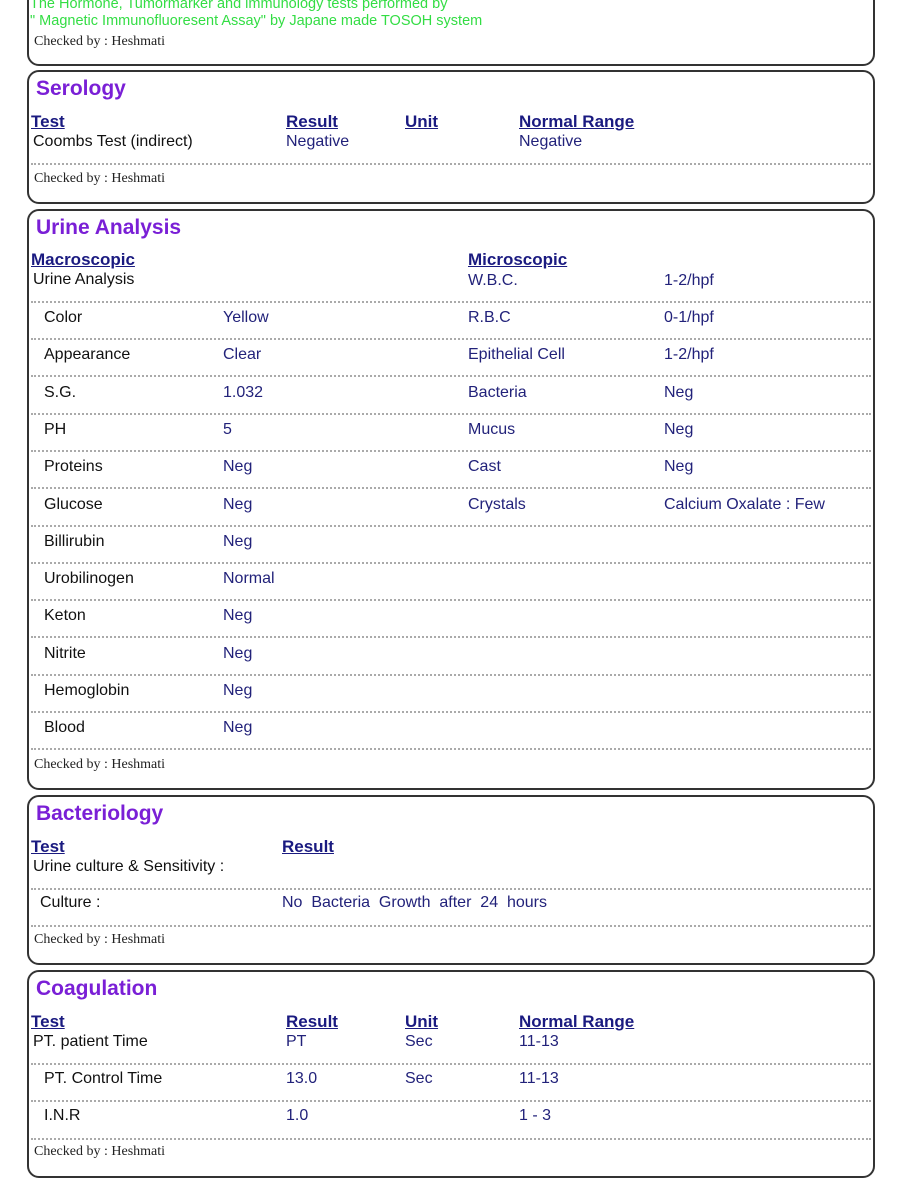 This screenshot has height=1200, width=906. I want to click on coag-range: 1 - 3, so click(535, 1115).